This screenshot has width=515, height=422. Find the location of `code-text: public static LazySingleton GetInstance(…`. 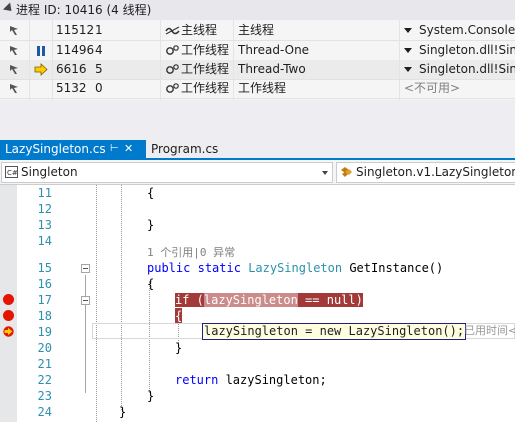

code-text: public static LazySingleton GetInstance(… is located at coordinates (295, 268).